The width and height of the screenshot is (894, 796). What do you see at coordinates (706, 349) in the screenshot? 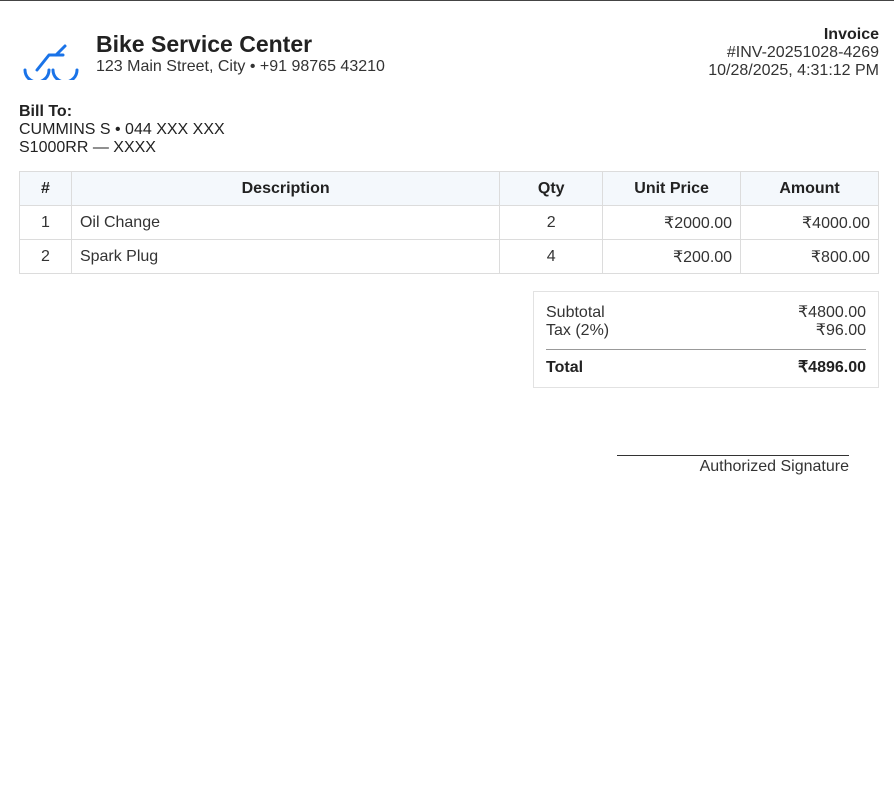
I see `totals-divider` at bounding box center [706, 349].